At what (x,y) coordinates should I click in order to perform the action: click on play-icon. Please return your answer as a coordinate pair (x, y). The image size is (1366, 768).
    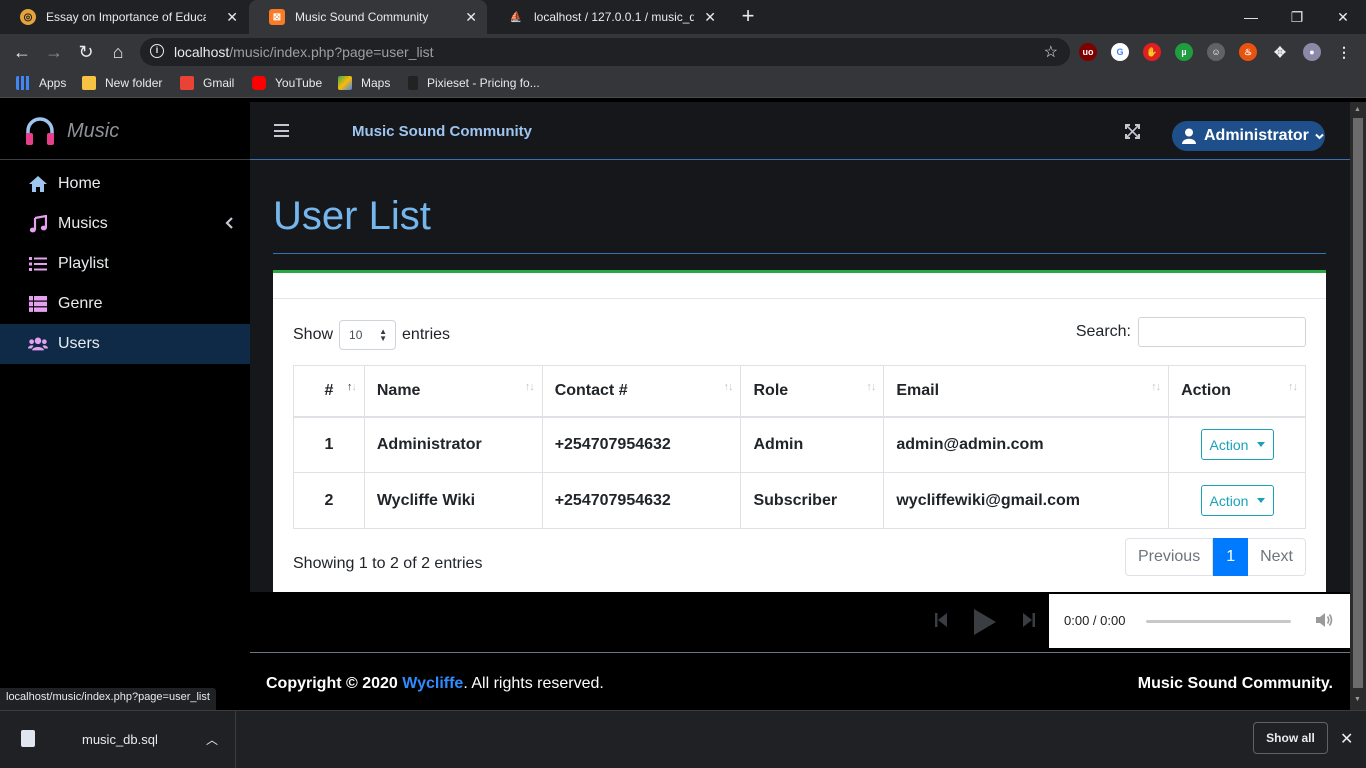
    Looking at the image, I should click on (985, 622).